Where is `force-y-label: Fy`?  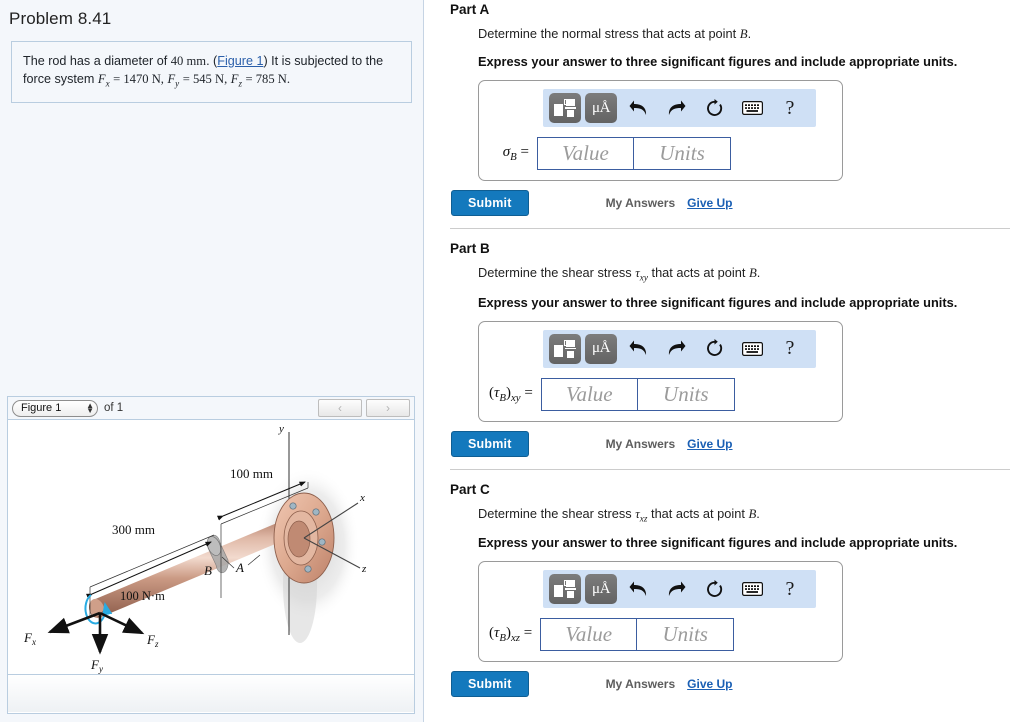 force-y-label: Fy is located at coordinates (96, 665).